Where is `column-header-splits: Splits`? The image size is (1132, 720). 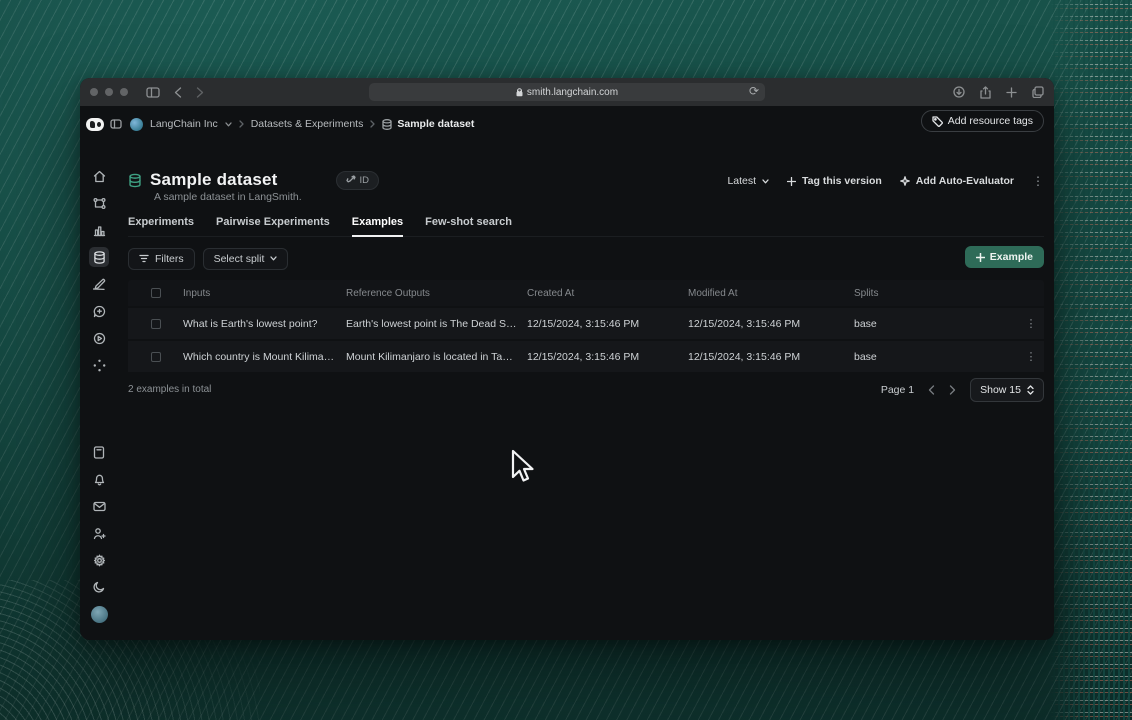 column-header-splits: Splits is located at coordinates (936, 293).